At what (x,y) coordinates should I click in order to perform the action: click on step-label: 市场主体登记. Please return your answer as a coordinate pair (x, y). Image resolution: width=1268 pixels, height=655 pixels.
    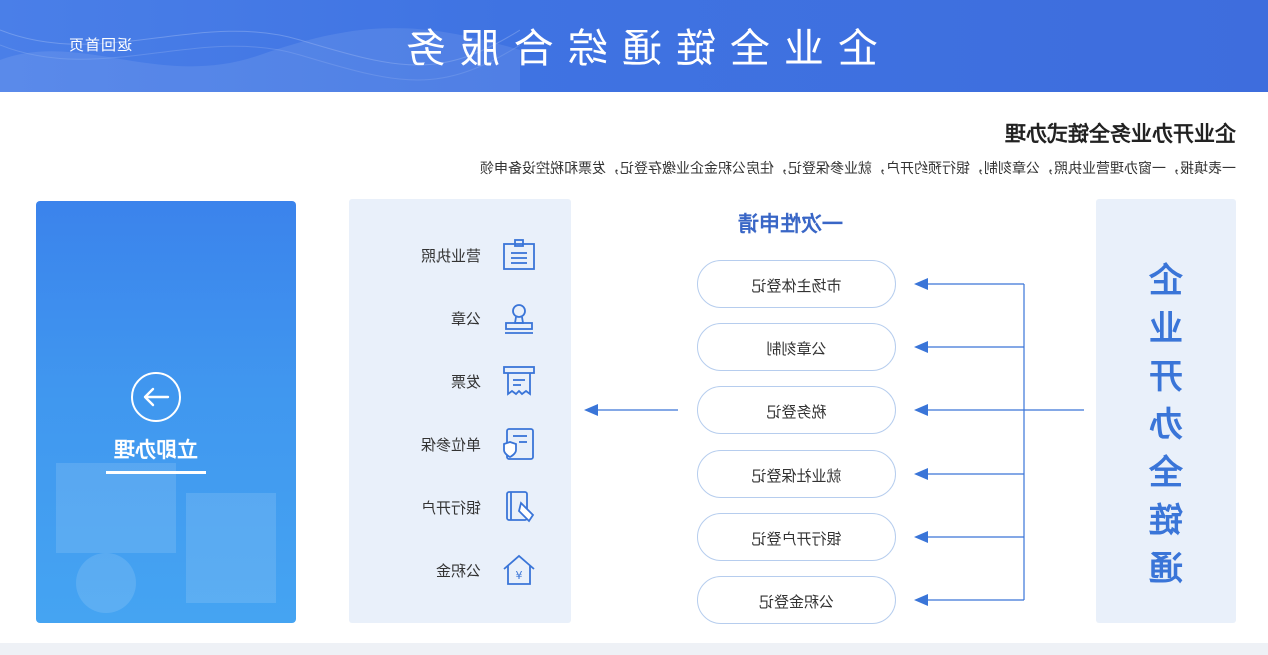
    Looking at the image, I should click on (796, 286).